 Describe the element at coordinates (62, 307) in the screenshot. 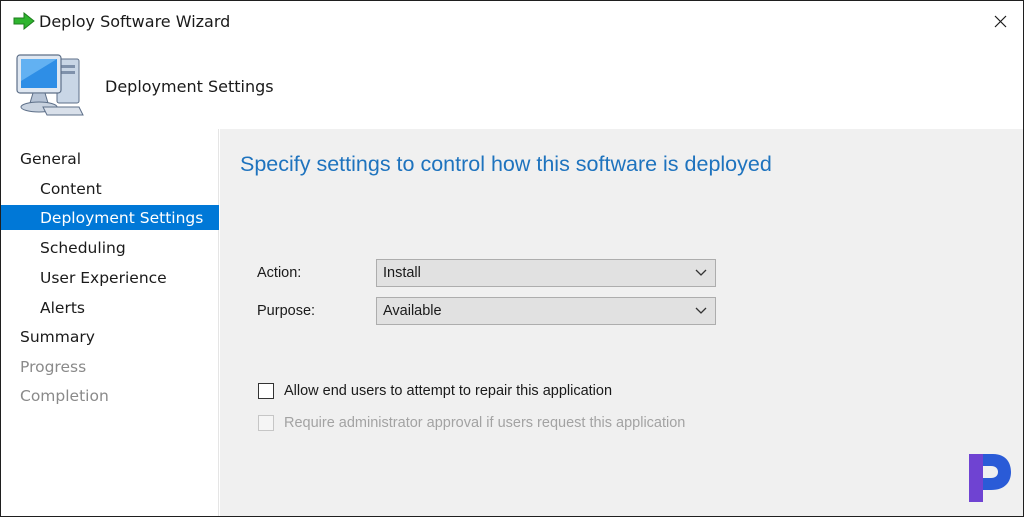

I see `sidebar-item-label: Alerts` at that location.